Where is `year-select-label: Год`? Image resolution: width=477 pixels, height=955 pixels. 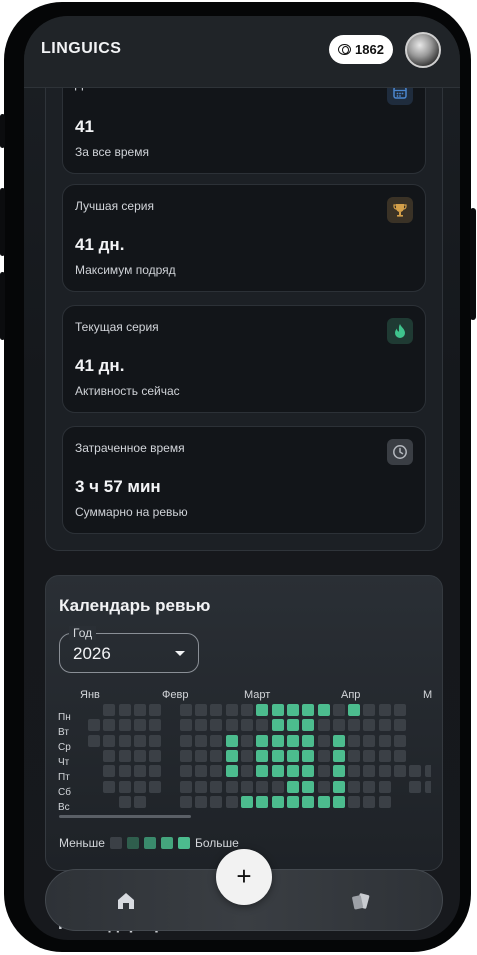 year-select-label: Год is located at coordinates (83, 633).